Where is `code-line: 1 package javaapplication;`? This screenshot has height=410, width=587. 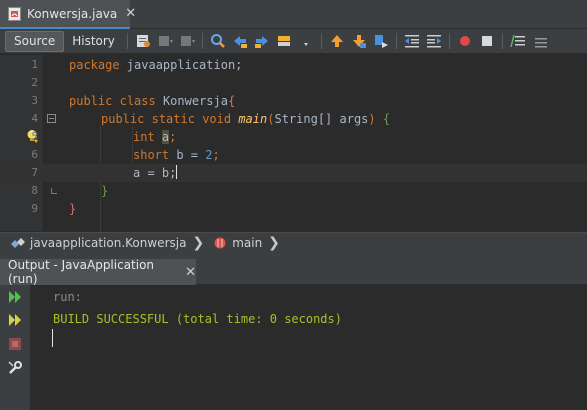
code-line: 1 package javaapplication; is located at coordinates (293, 65).